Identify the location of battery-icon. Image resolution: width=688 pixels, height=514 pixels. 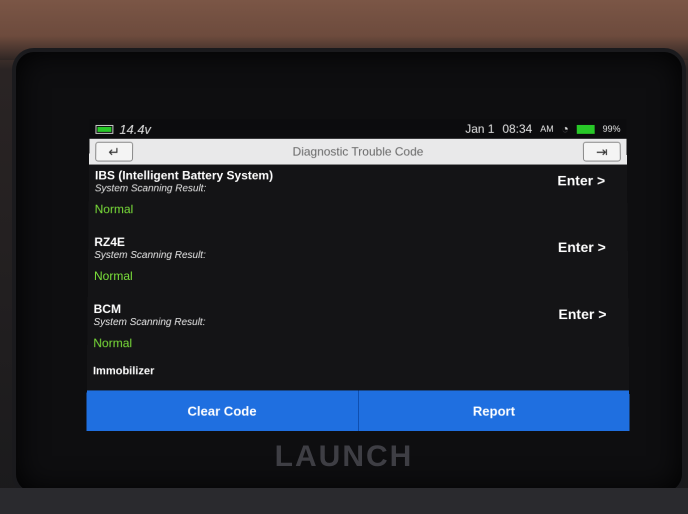
(585, 129).